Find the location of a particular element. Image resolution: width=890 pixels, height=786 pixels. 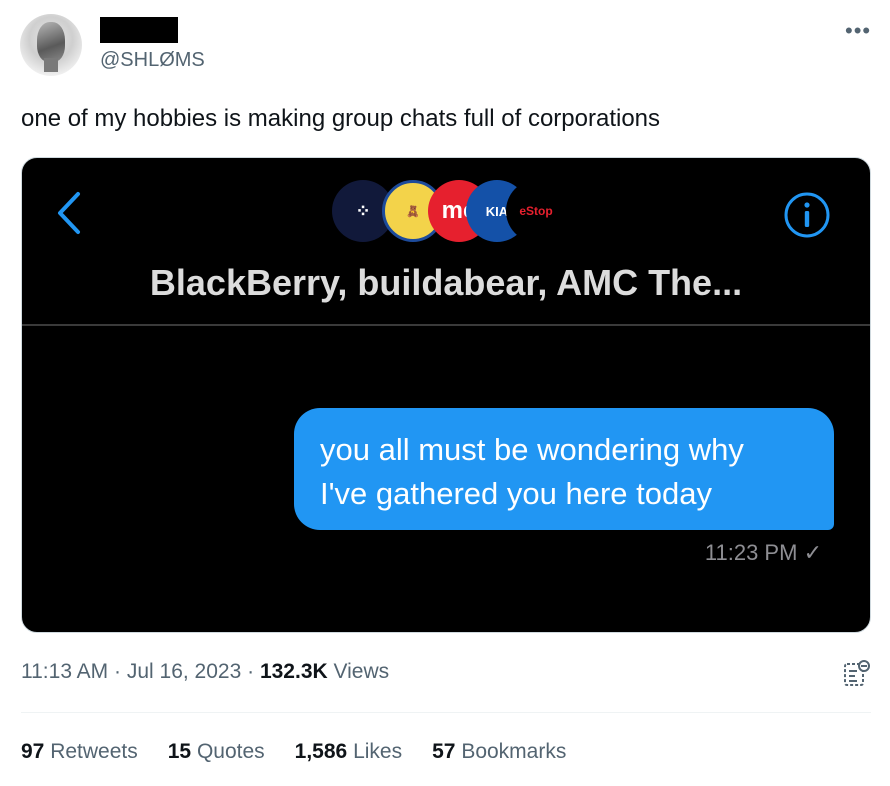

views-count: 132.3K is located at coordinates (293, 671).